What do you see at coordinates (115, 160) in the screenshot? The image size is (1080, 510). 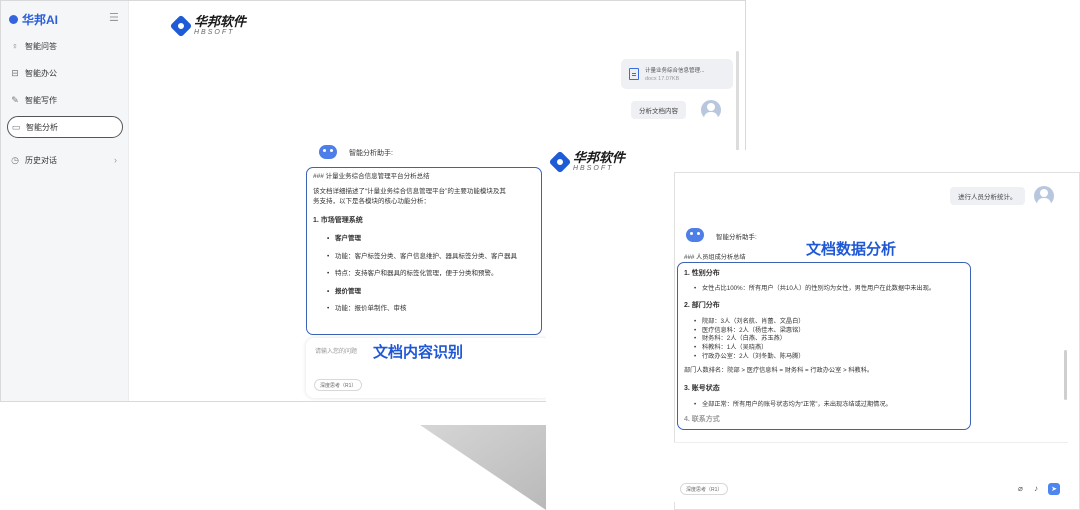 I see `chevron-right-icon: ›` at bounding box center [115, 160].